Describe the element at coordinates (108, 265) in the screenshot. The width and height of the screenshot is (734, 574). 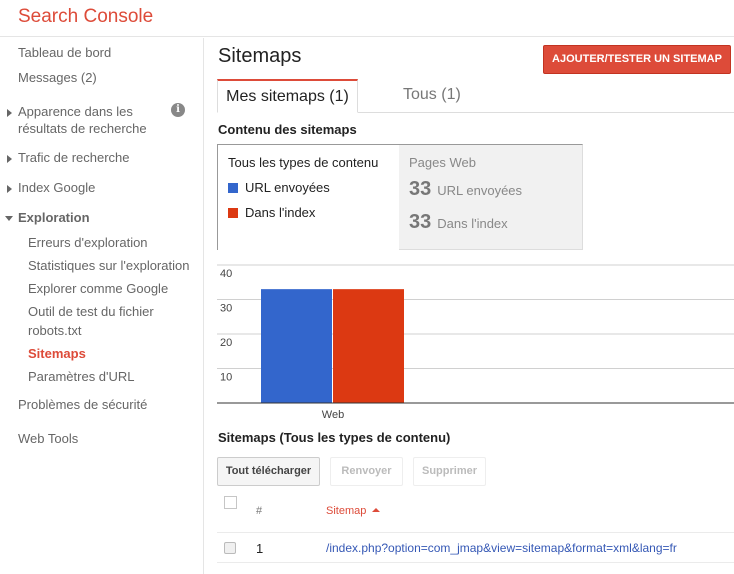
I see `sidebar-item-crawl-stats: Statistiques sur l'exploration` at that location.